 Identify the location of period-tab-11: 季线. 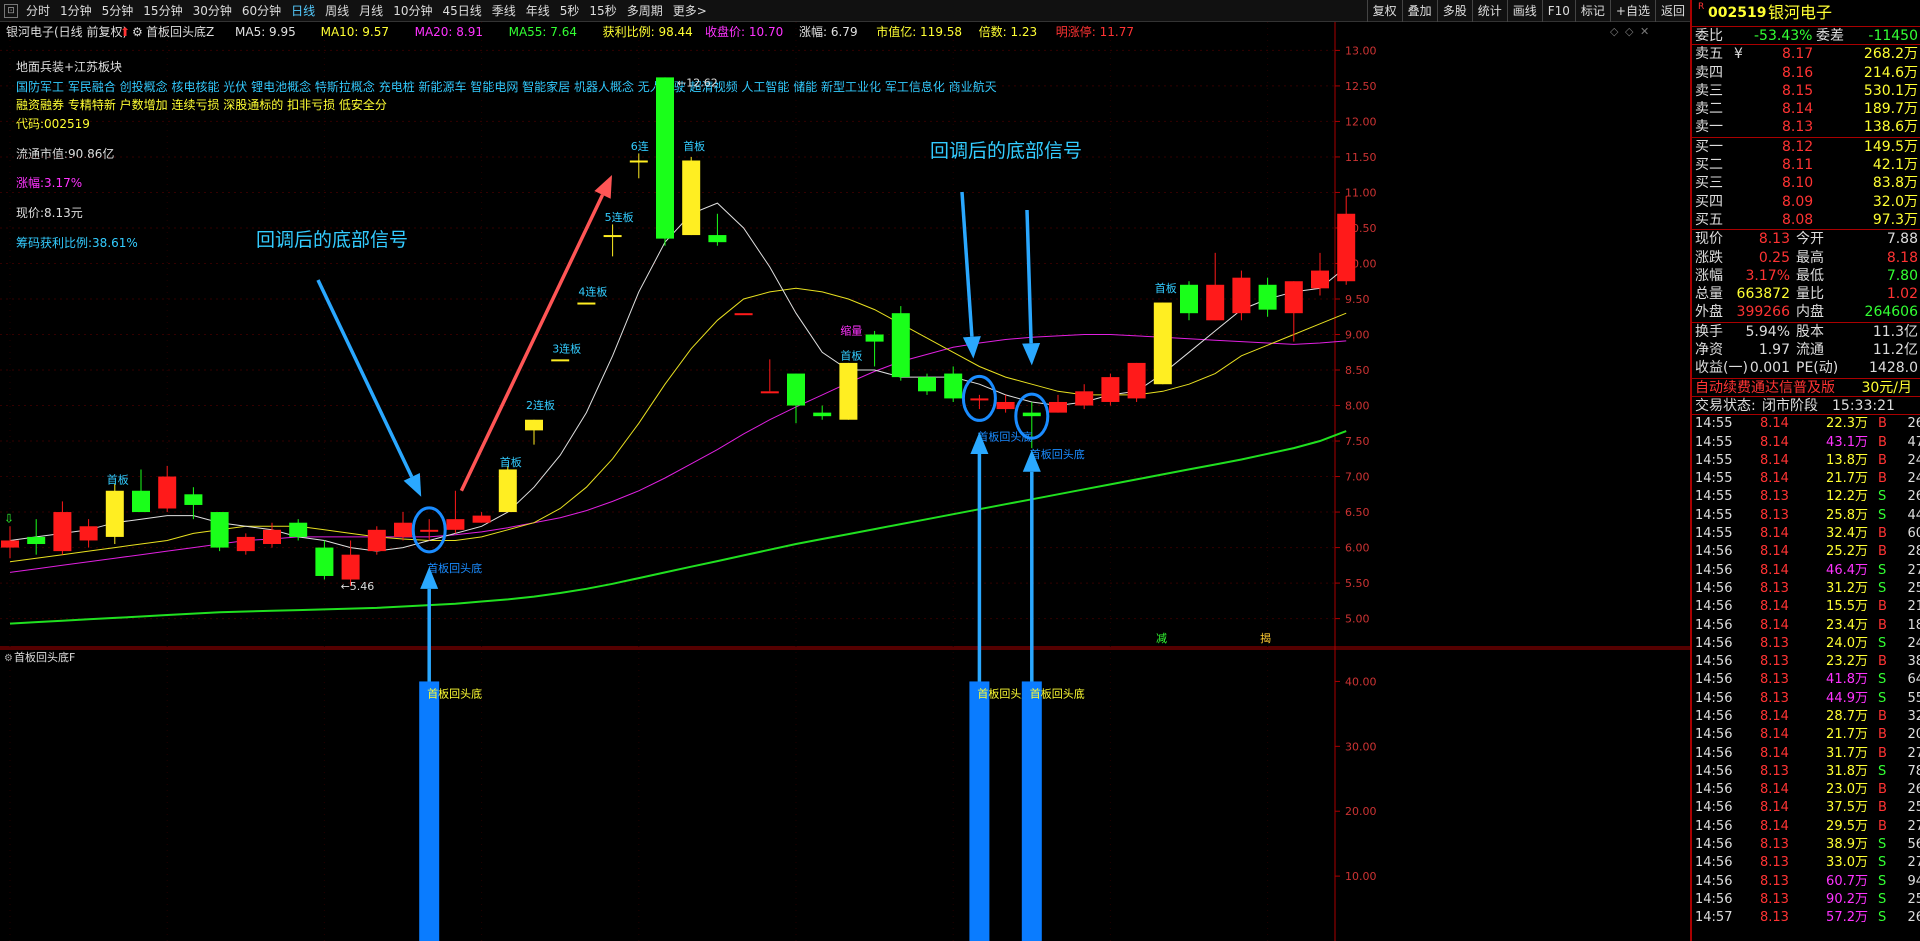
(504, 11).